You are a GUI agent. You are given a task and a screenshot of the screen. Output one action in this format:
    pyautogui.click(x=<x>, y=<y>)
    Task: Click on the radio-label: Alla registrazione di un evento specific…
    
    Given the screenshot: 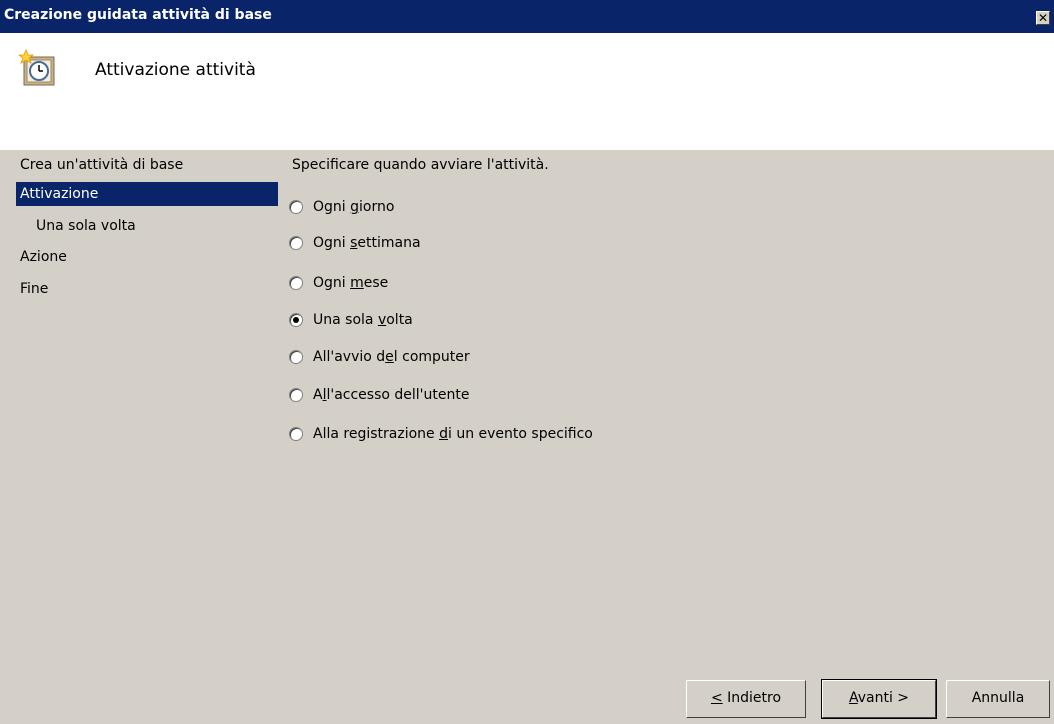 What is the action you would take?
    pyautogui.click(x=453, y=434)
    